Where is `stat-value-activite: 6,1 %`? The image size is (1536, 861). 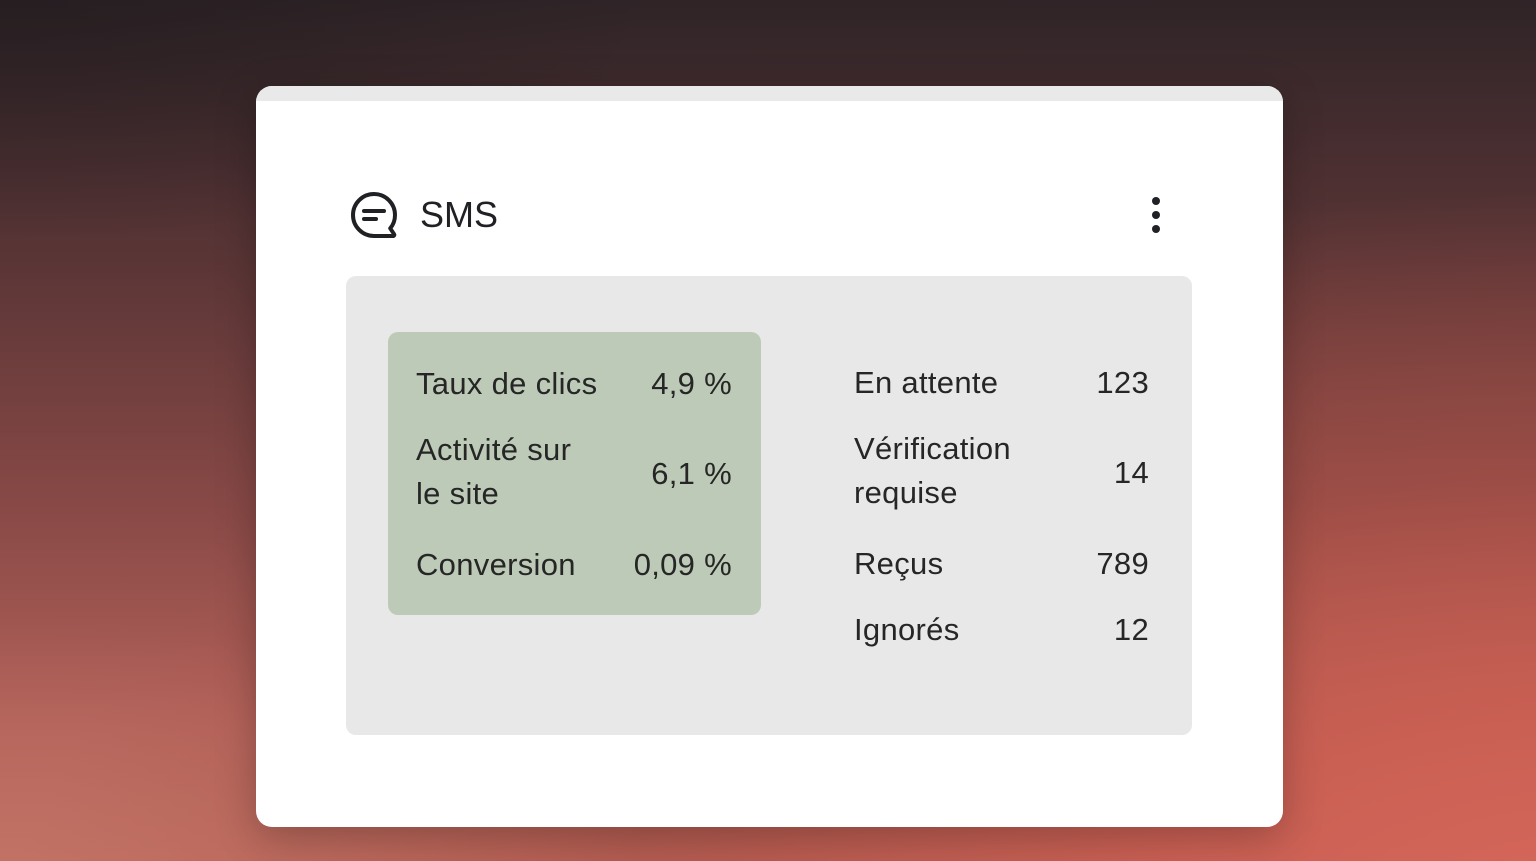
stat-value-activite: 6,1 % is located at coordinates (691, 473).